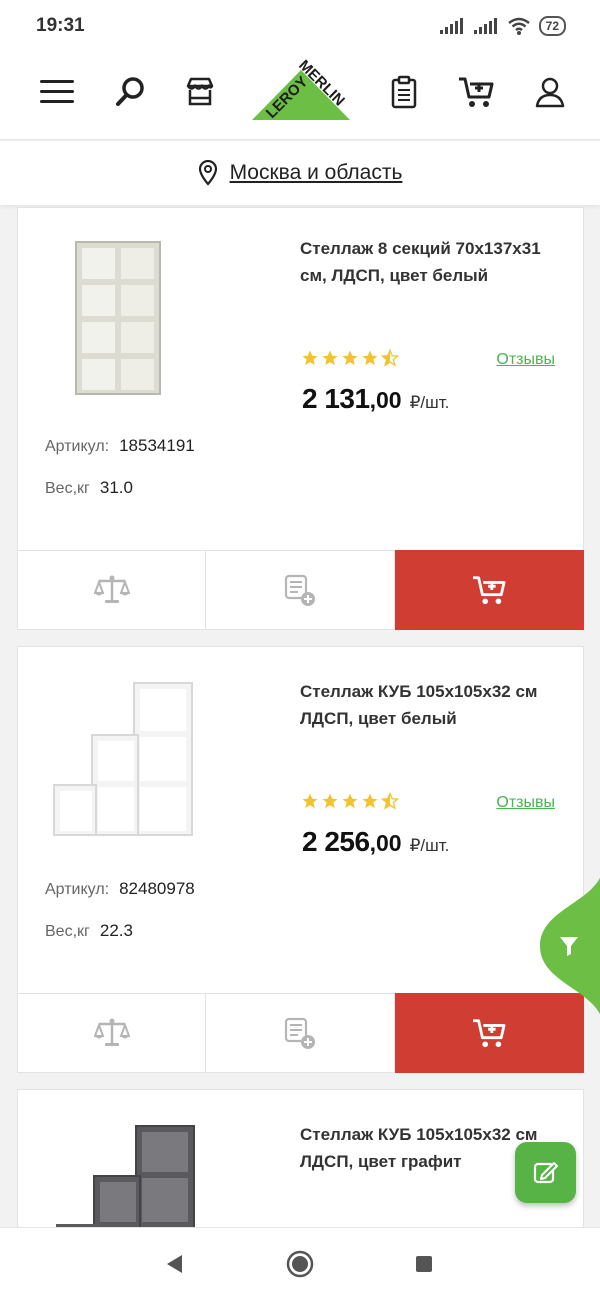  I want to click on status-time: 19:31, so click(60, 25).